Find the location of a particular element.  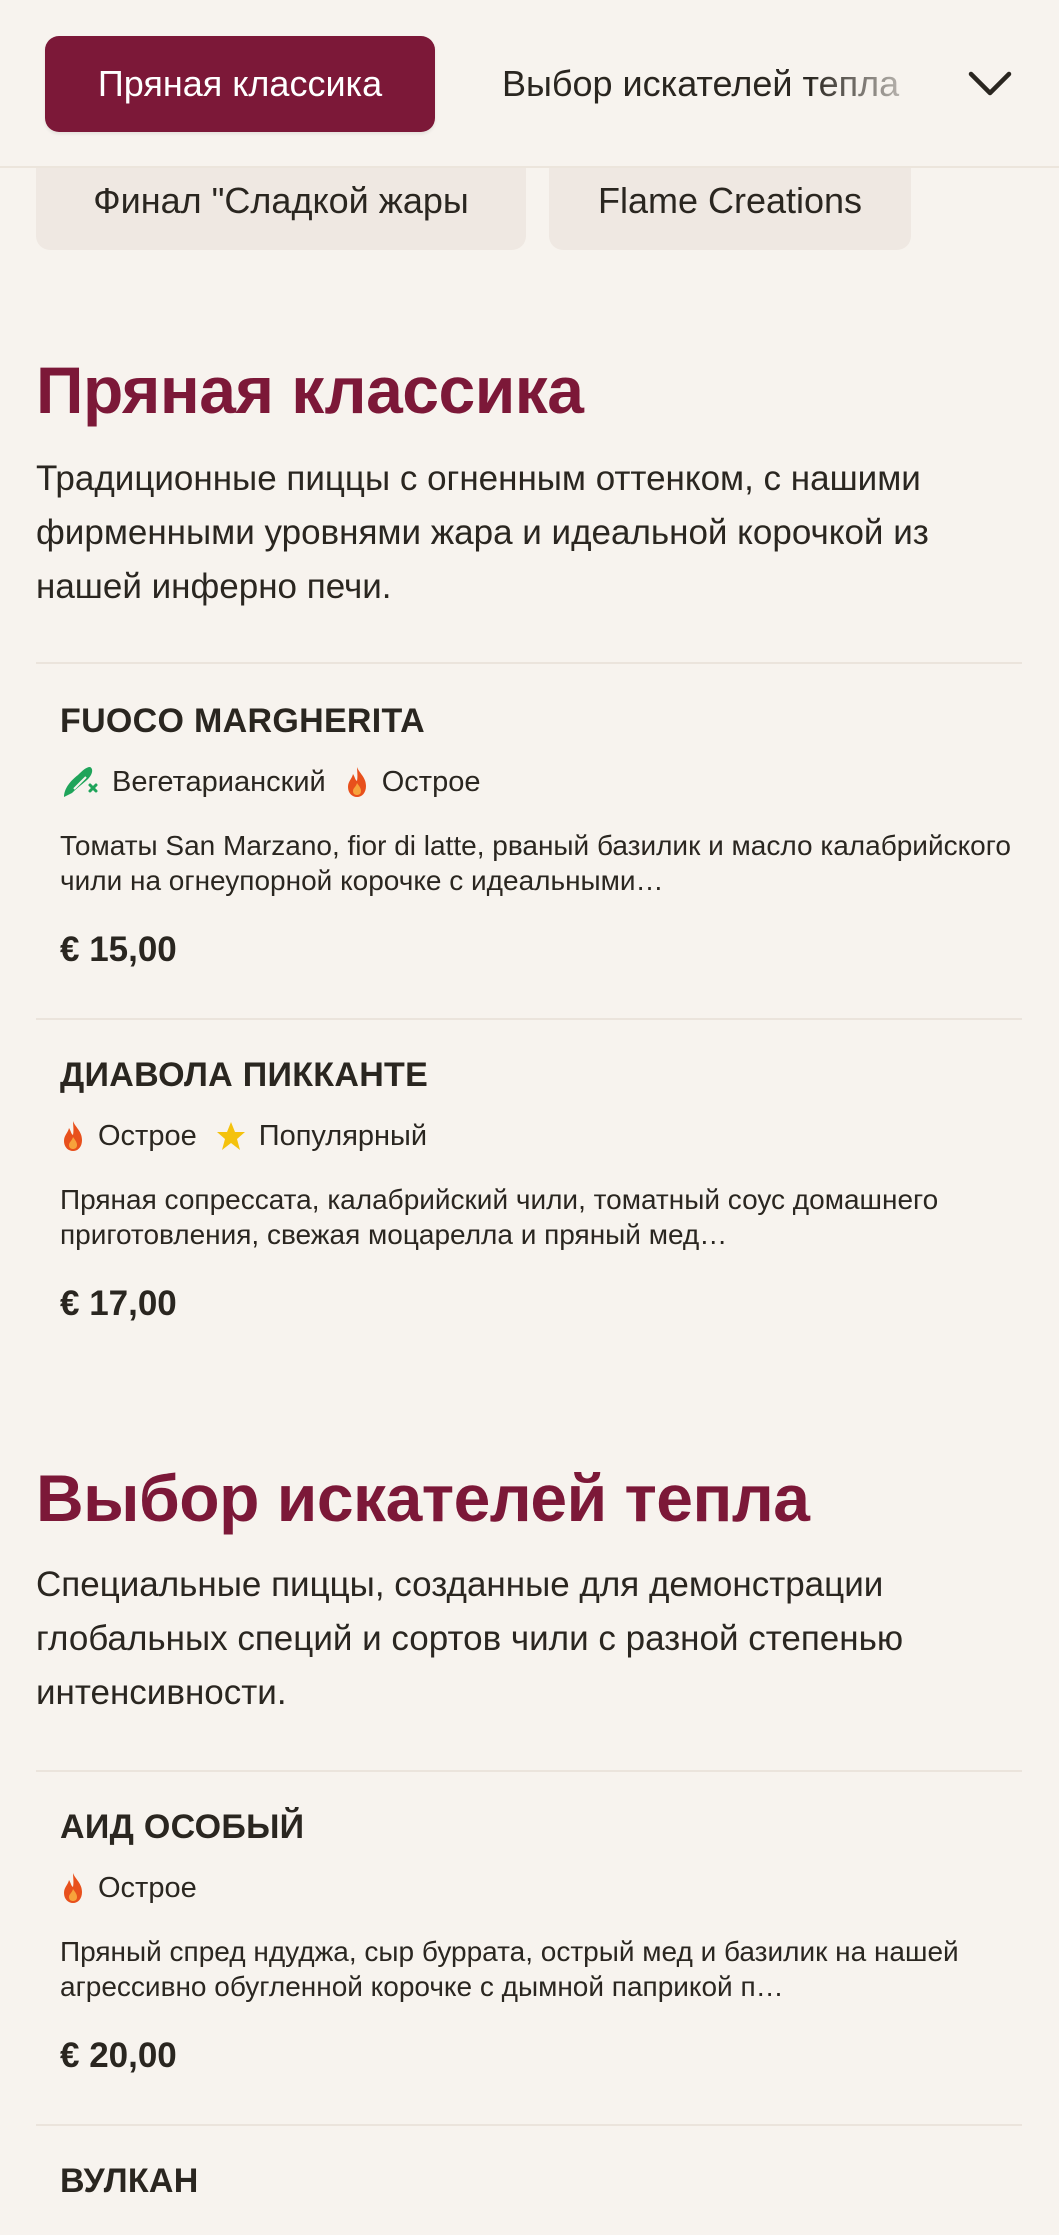

category-nav: Пряная классика Выбор искателей тепла is located at coordinates (529, 84).